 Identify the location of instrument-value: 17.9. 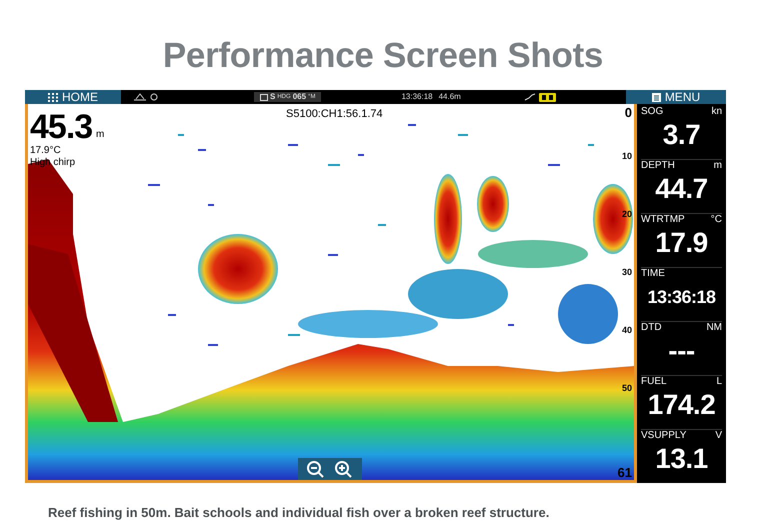
(681, 243).